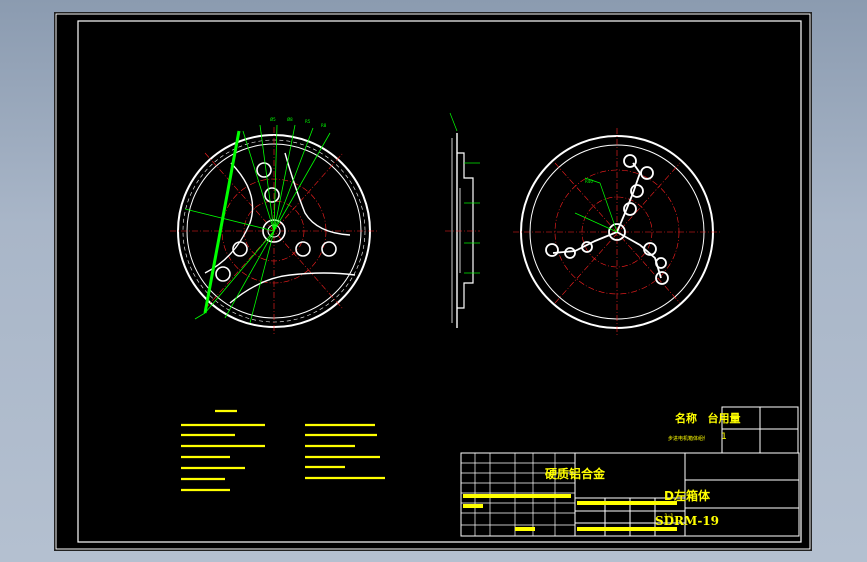 This screenshot has height=562, width=867. What do you see at coordinates (283, 450) in the screenshot?
I see `technical-notes` at bounding box center [283, 450].